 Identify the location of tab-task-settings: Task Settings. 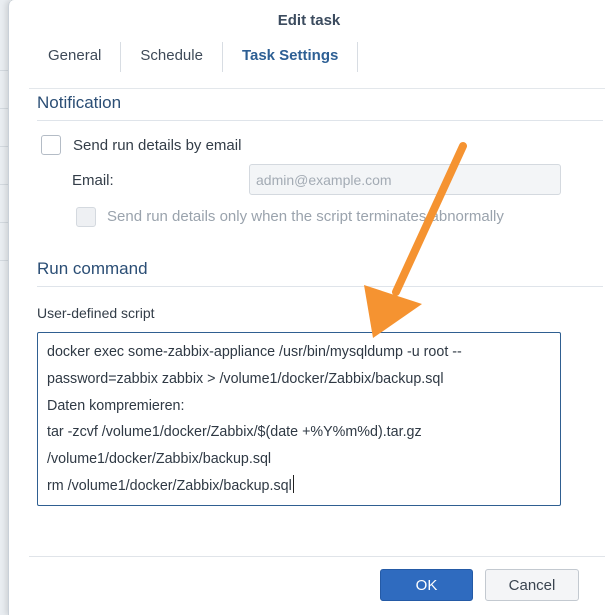
(291, 57).